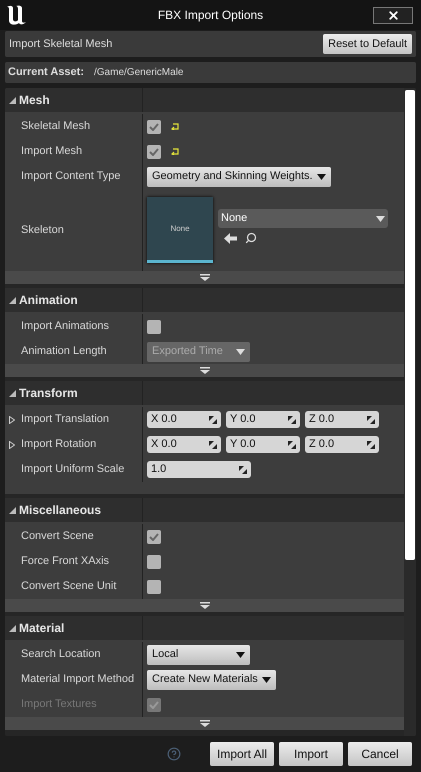 Image resolution: width=421 pixels, height=772 pixels. I want to click on property-label: Skeleton, so click(42, 230).